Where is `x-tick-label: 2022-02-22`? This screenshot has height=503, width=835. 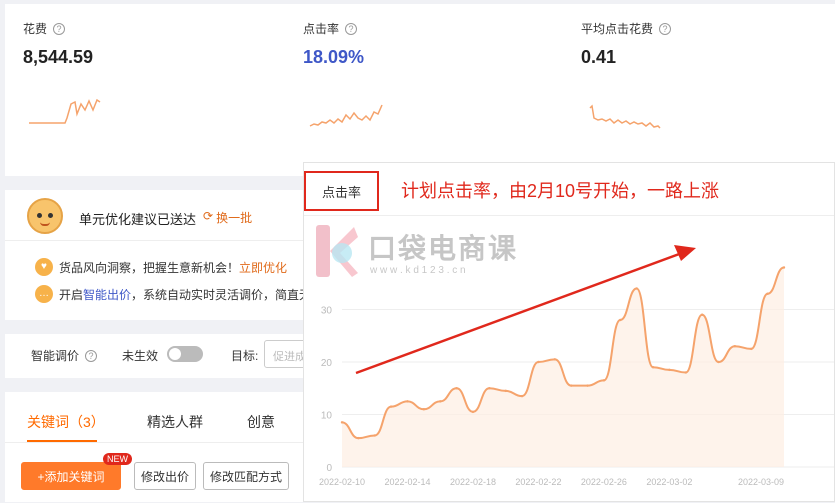
x-tick-label: 2022-02-22 is located at coordinates (538, 482).